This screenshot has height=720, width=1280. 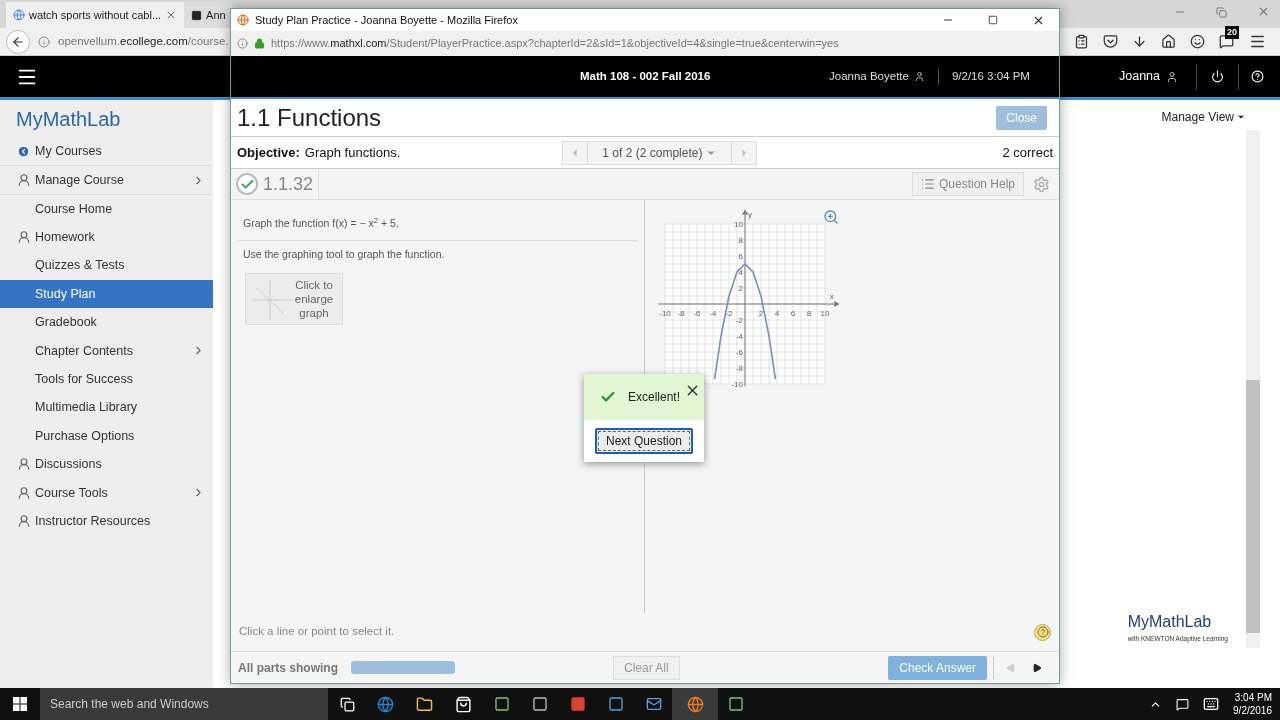 I want to click on question-prompt: Graph the function f(x) = − x$^{2}$ + 5., so click(x=321, y=223).